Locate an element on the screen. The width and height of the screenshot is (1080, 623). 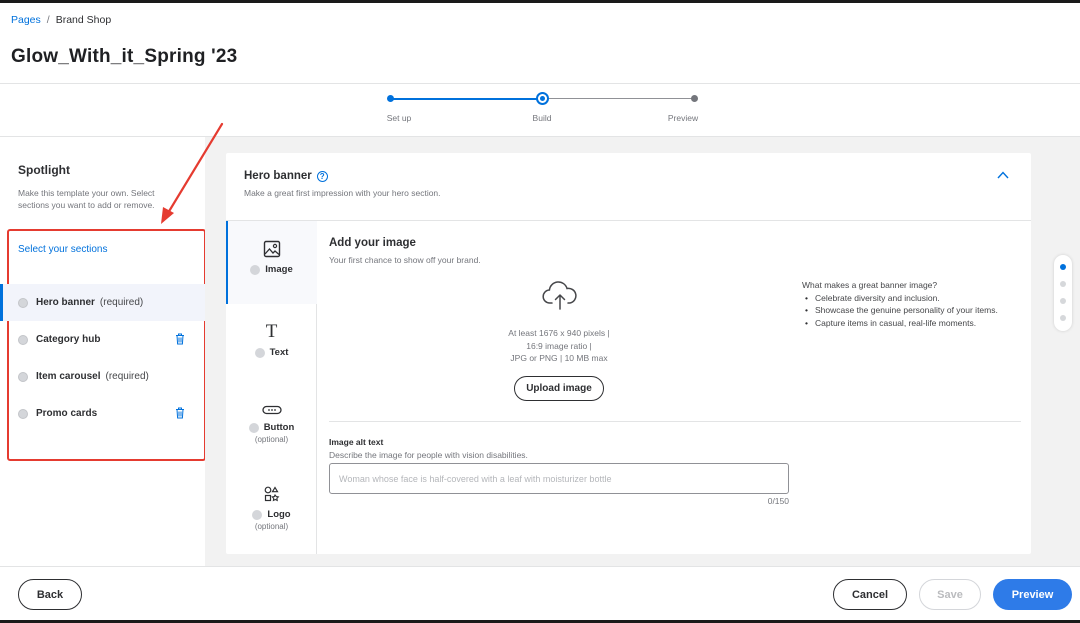
tab-text: T Text is located at coordinates (271, 340).